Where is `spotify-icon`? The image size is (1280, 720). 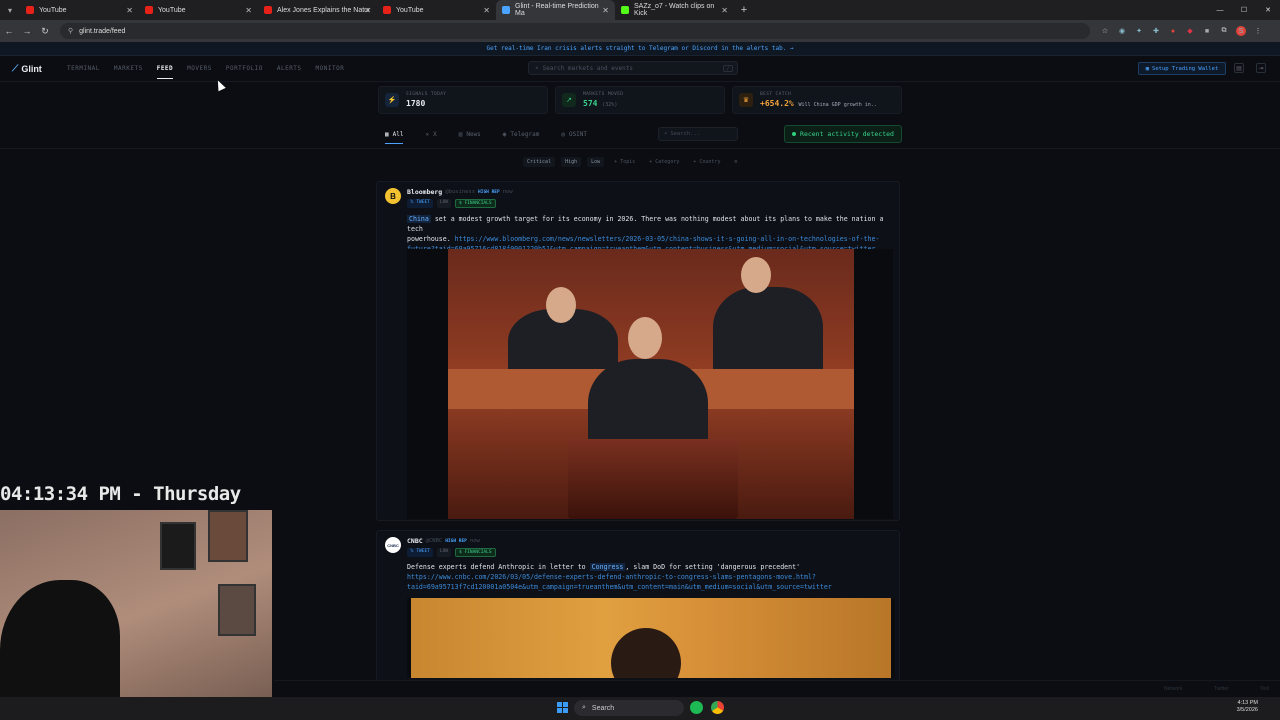 spotify-icon is located at coordinates (696, 707).